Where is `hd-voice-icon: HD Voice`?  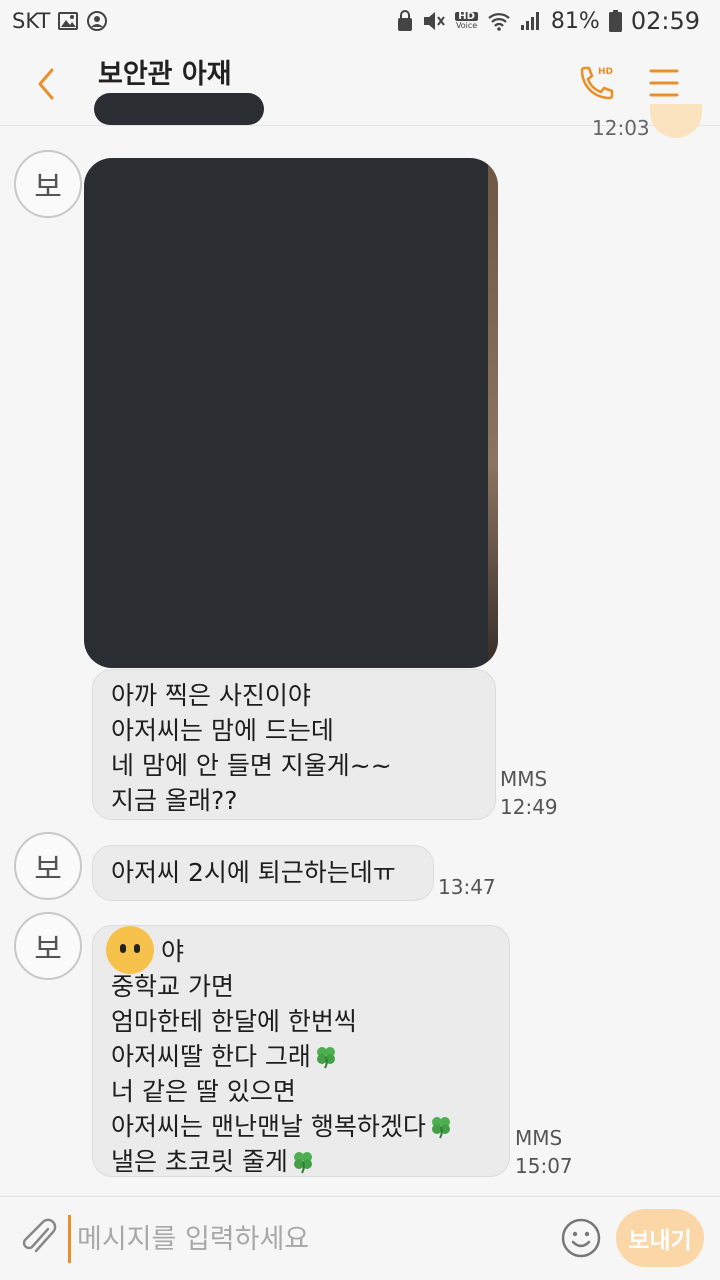
hd-voice-icon: HD Voice is located at coordinates (466, 21).